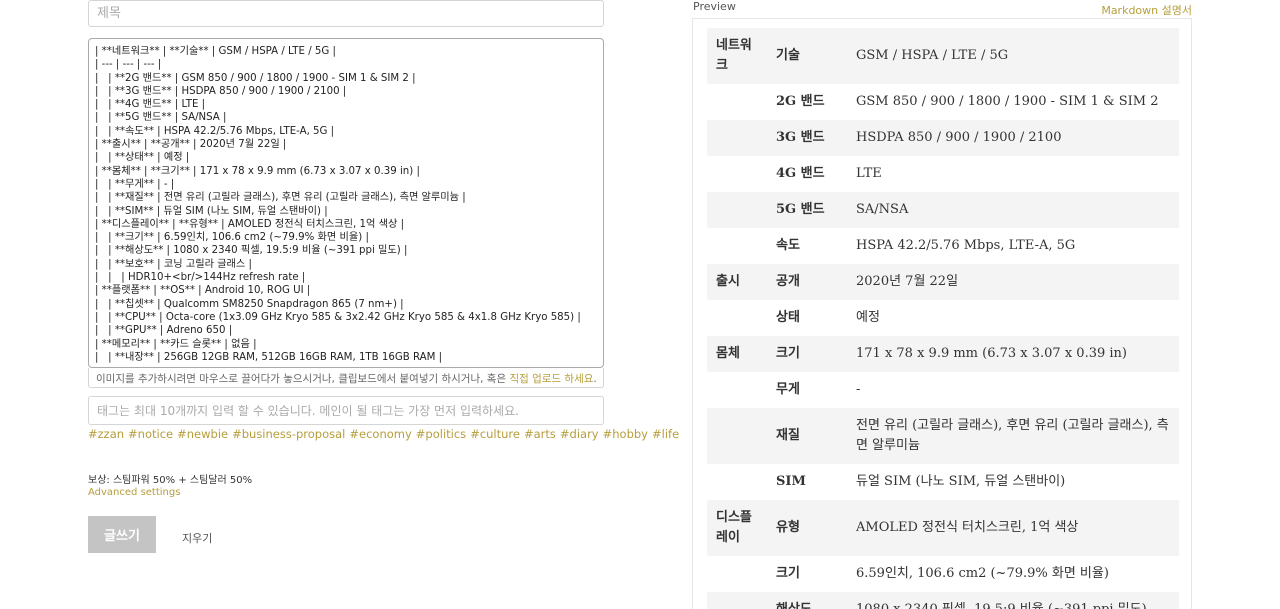 The image size is (1280, 609). What do you see at coordinates (197, 538) in the screenshot?
I see `clear-button: 지우기` at bounding box center [197, 538].